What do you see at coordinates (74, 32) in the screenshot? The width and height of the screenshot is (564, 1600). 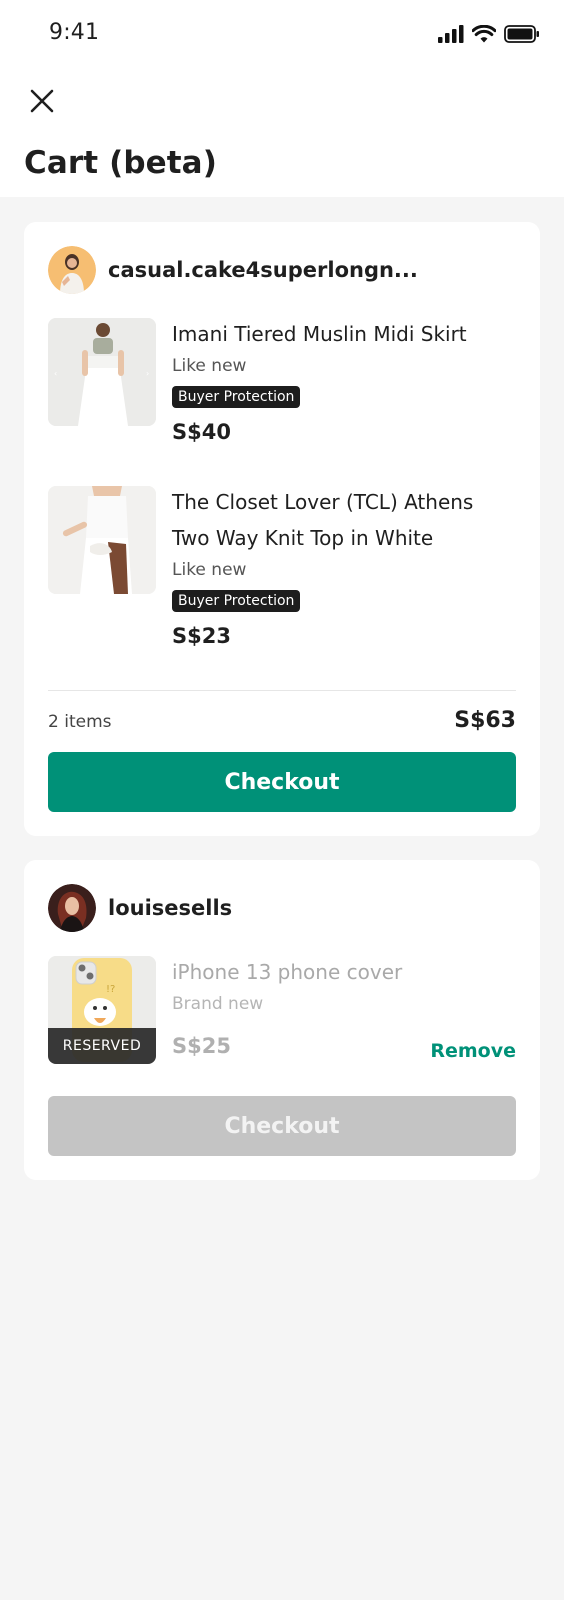 I see `status-time: 9:41` at bounding box center [74, 32].